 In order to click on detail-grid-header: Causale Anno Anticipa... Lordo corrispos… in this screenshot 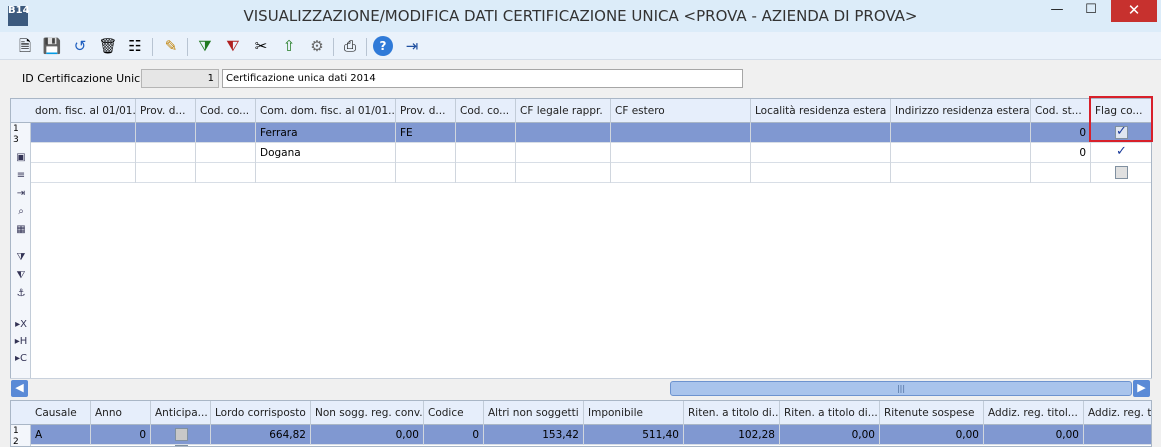, I will do `click(581, 413)`.